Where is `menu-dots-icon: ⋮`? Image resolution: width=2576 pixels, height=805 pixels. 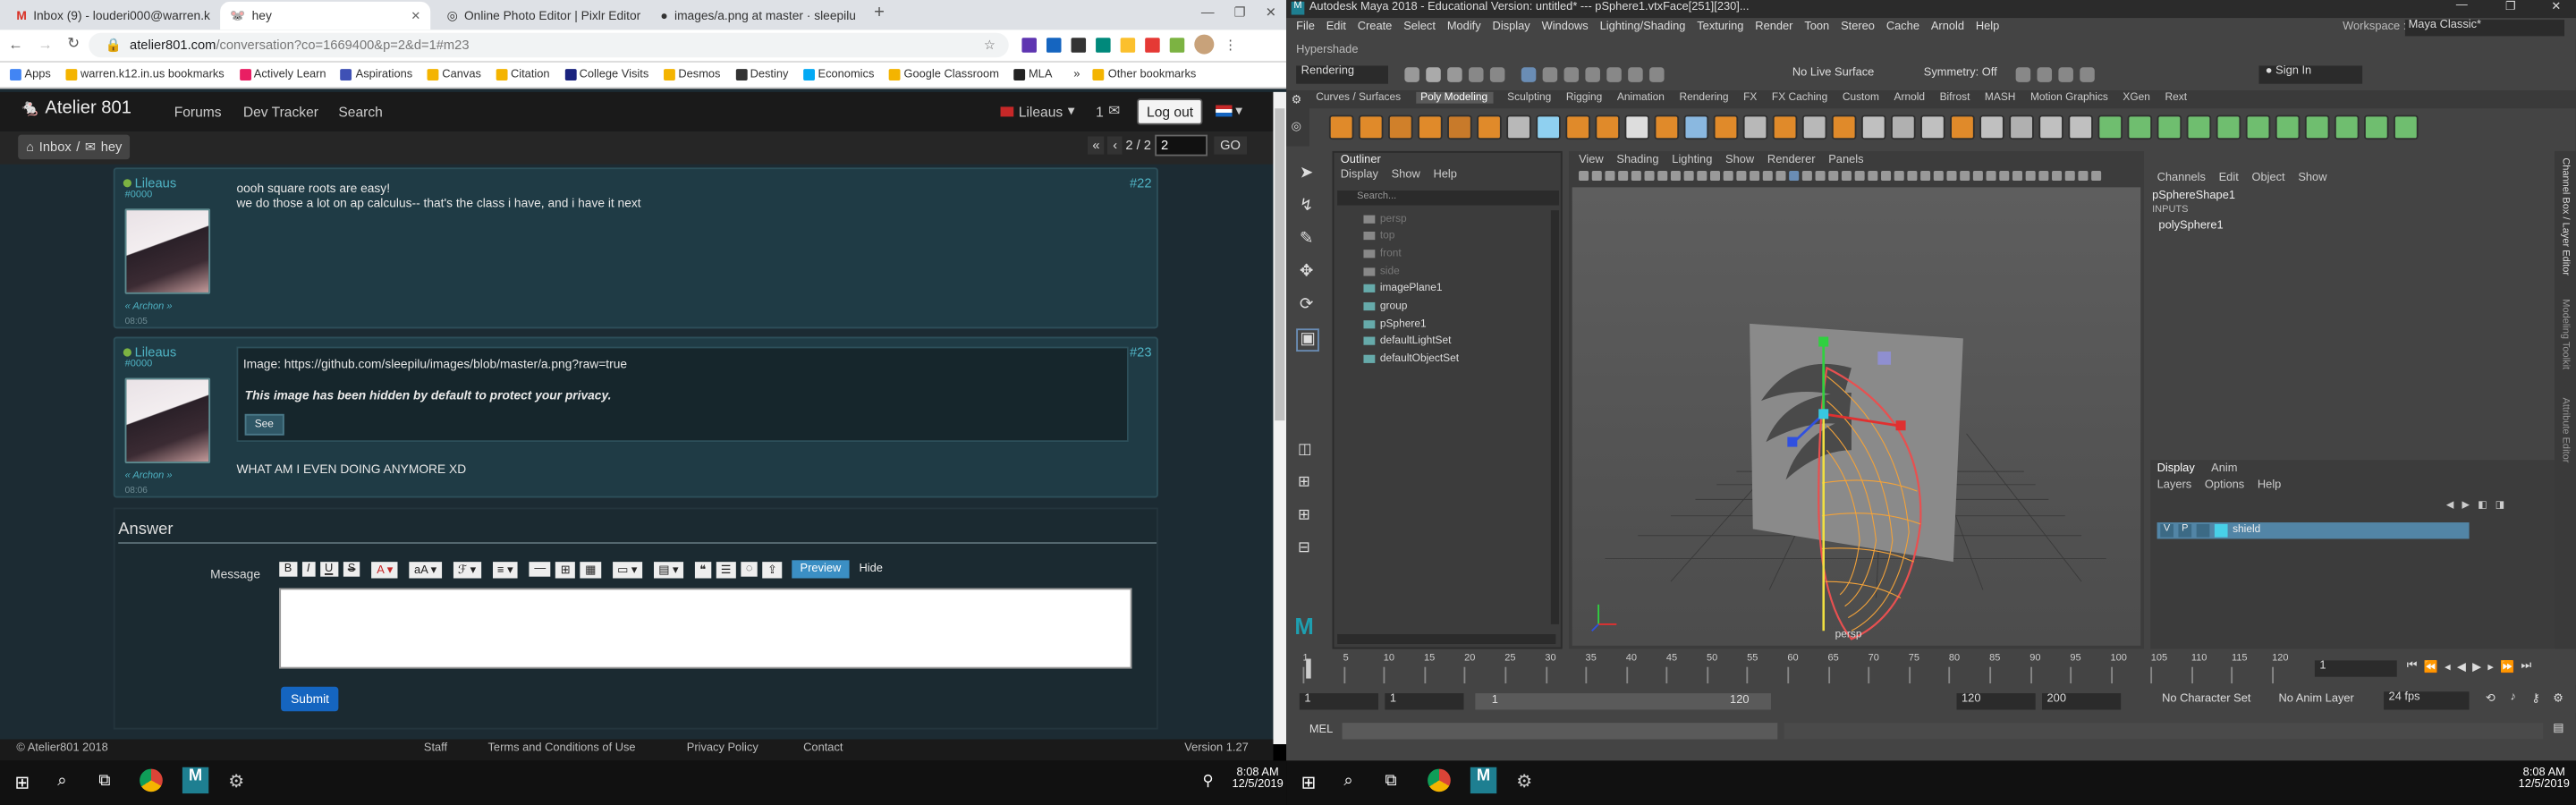 menu-dots-icon: ⋮ is located at coordinates (1230, 44).